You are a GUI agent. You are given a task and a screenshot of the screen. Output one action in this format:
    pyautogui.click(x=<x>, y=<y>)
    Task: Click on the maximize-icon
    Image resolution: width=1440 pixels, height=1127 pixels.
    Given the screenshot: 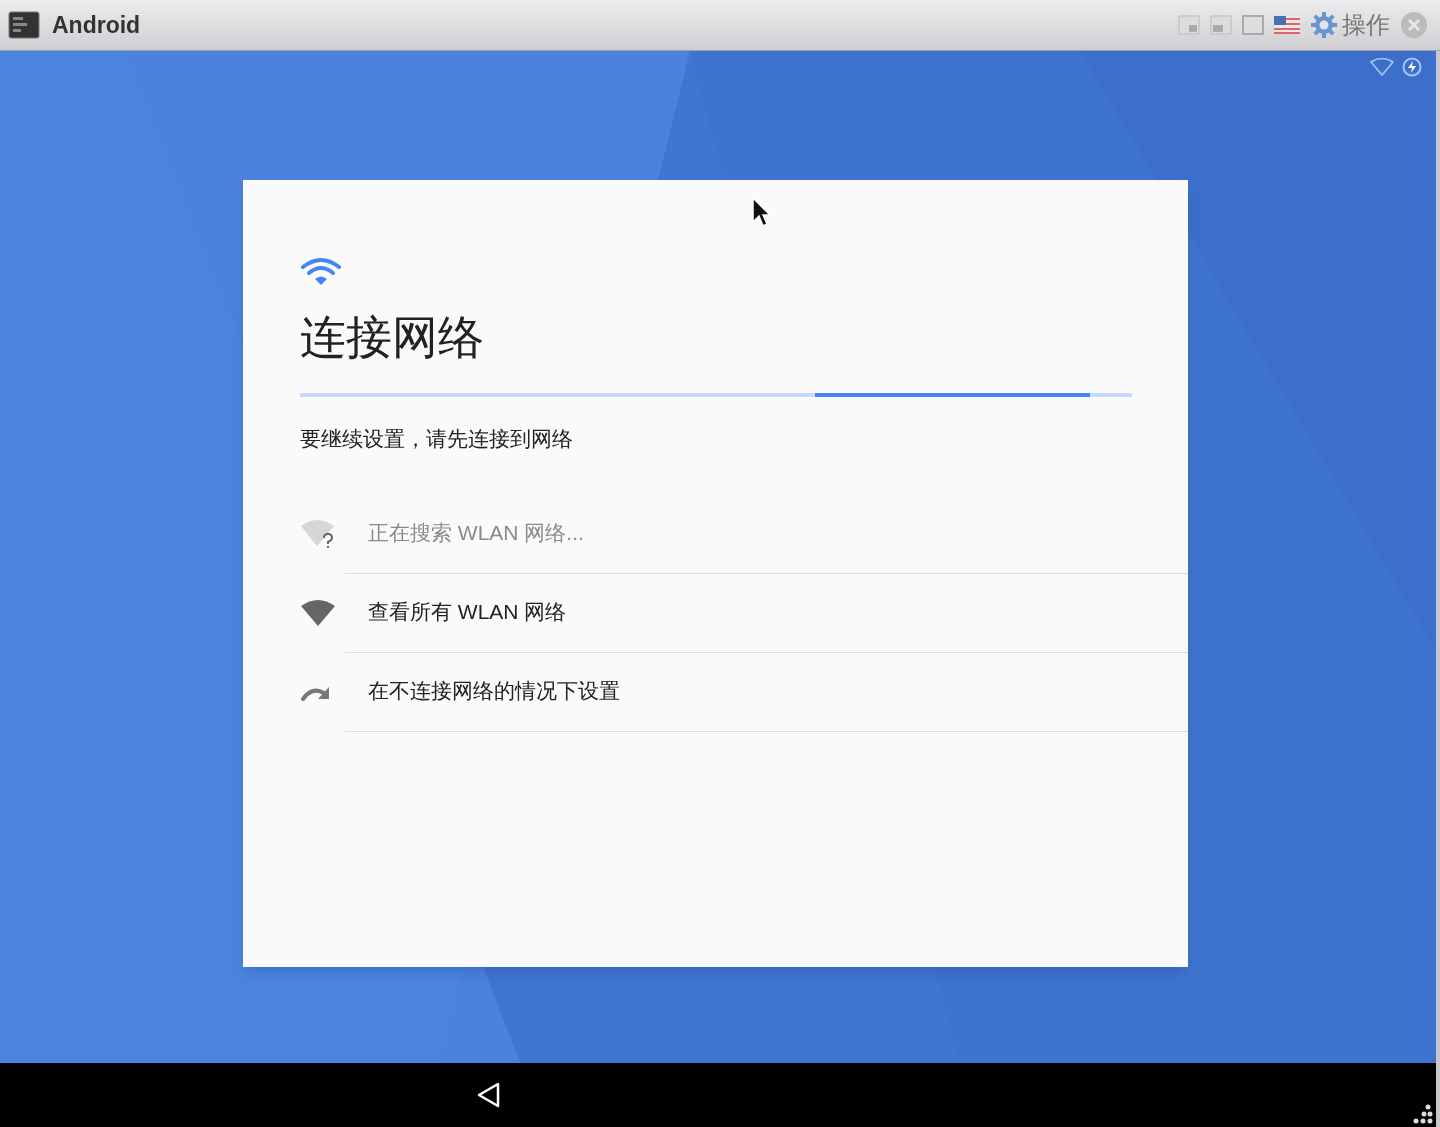 What is the action you would take?
    pyautogui.click(x=1253, y=25)
    